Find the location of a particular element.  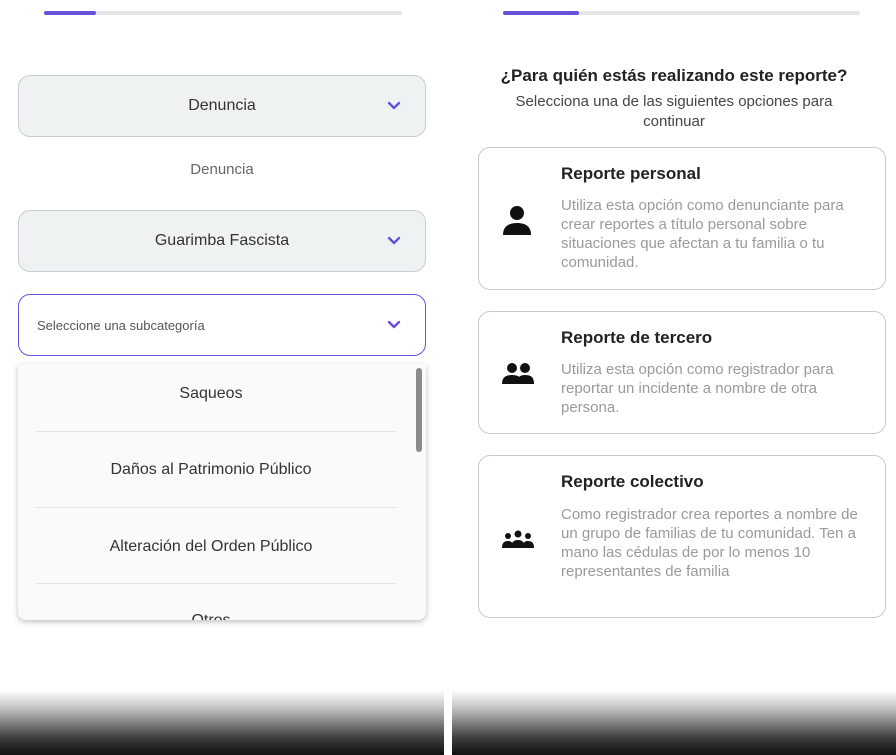

subcategory-select: Seleccione una subcategoría is located at coordinates (222, 325).